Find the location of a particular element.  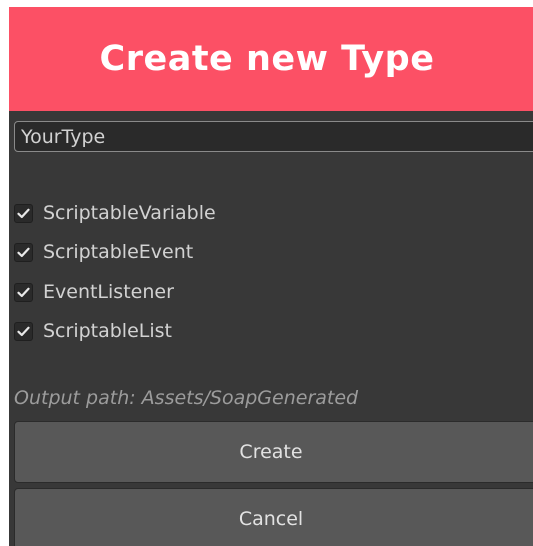

scriptable-list-label: ScriptableList is located at coordinates (107, 331).